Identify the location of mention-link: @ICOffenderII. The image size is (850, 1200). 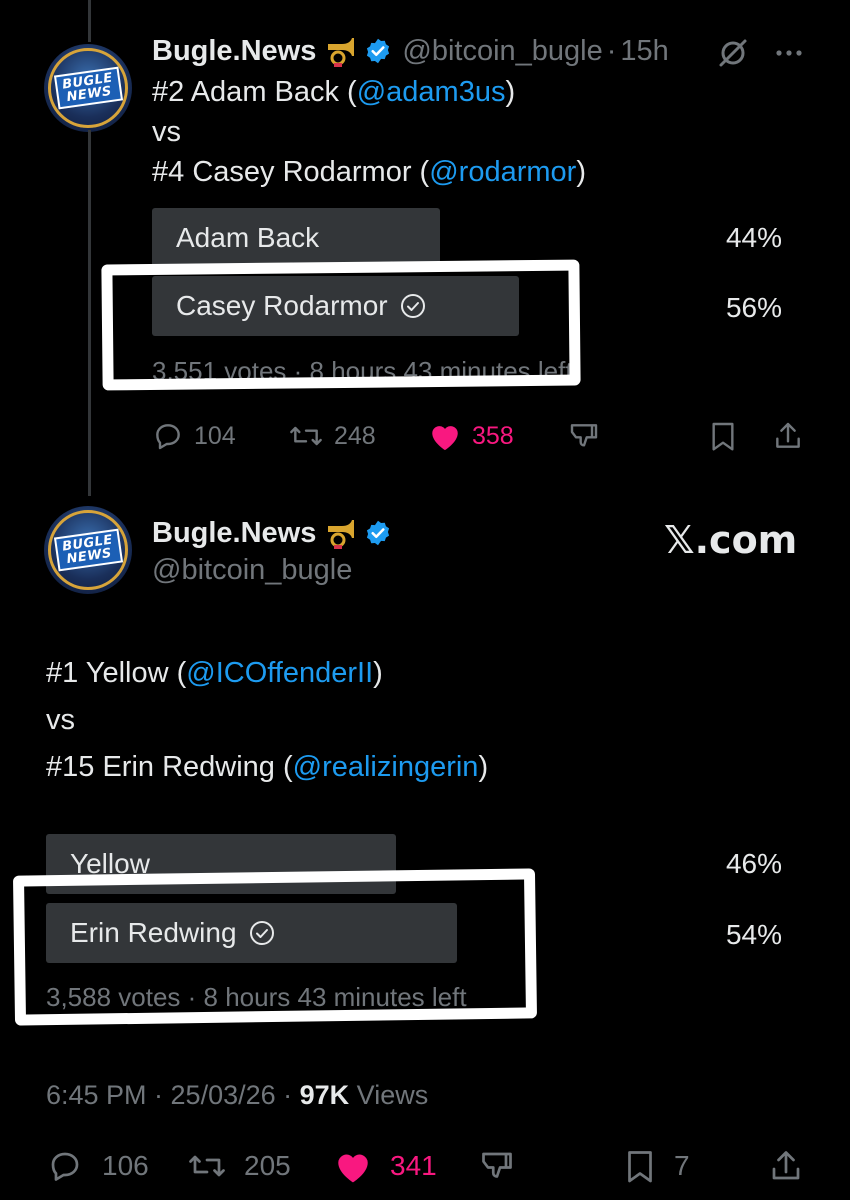
(279, 673).